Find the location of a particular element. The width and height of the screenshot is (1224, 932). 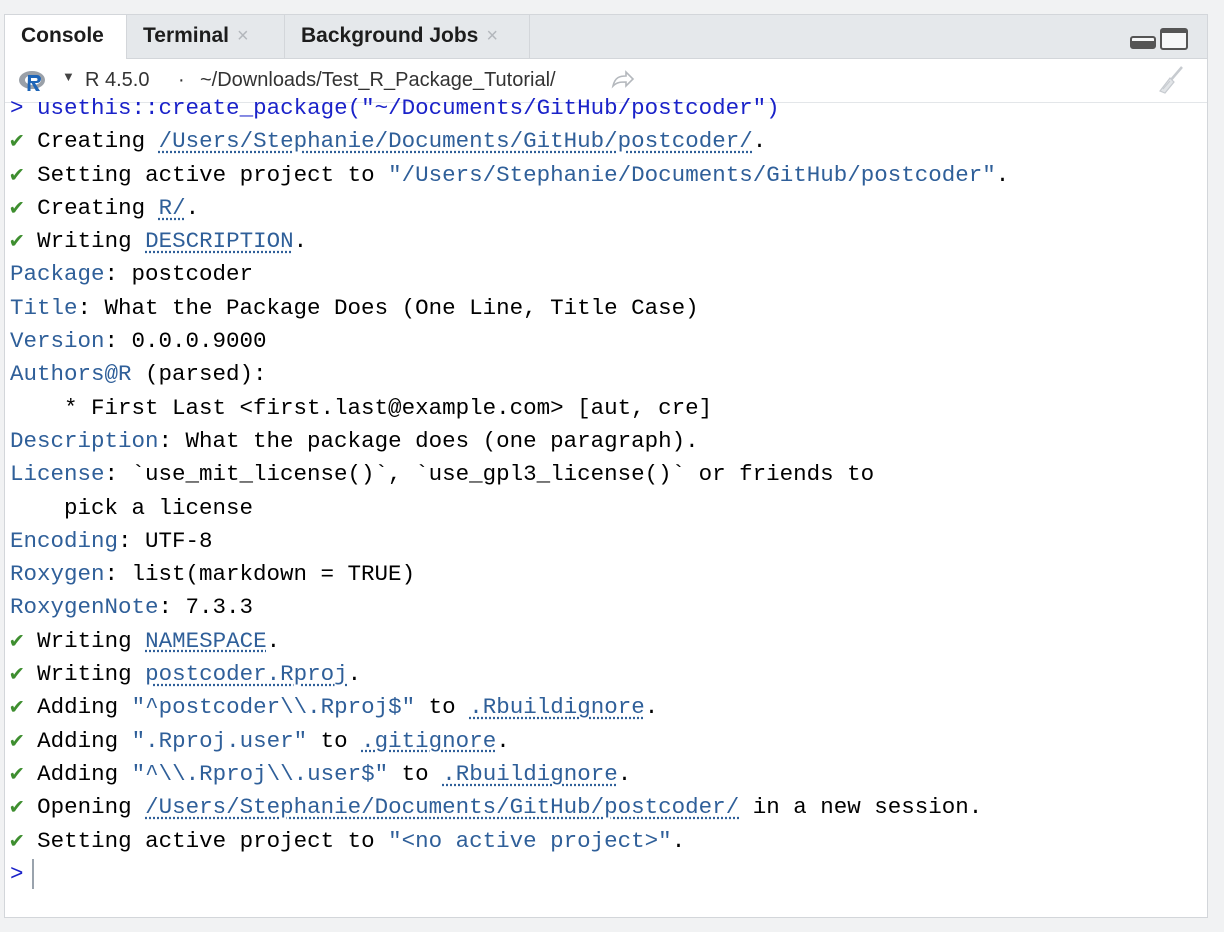

description-value: : UTF-8 is located at coordinates (165, 540).